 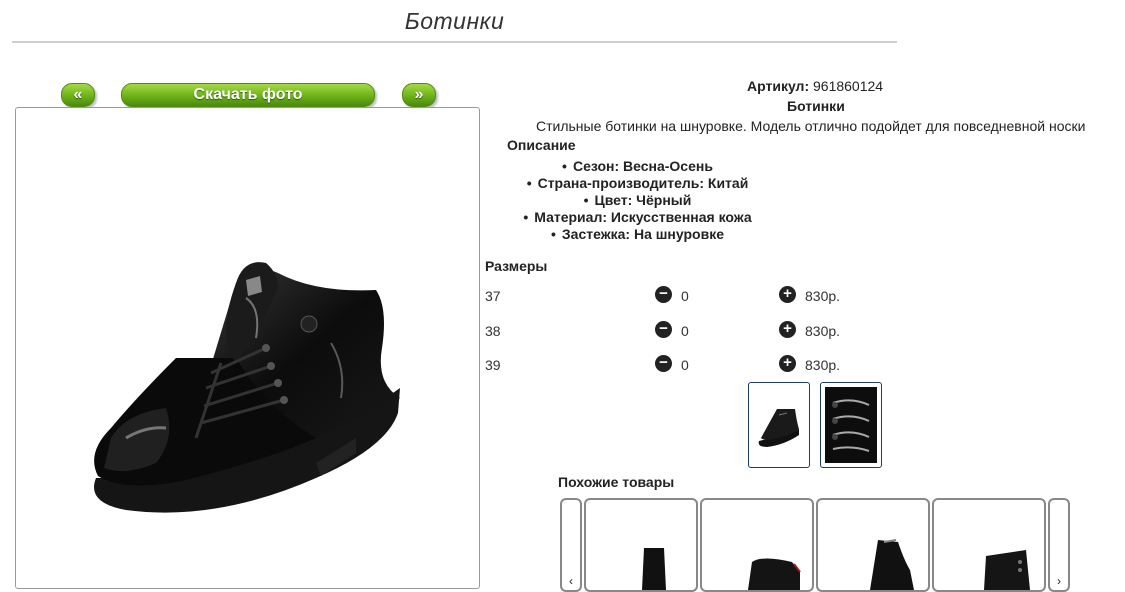 I want to click on size-row: 37 − 0 + 830р., so click(x=685, y=296).